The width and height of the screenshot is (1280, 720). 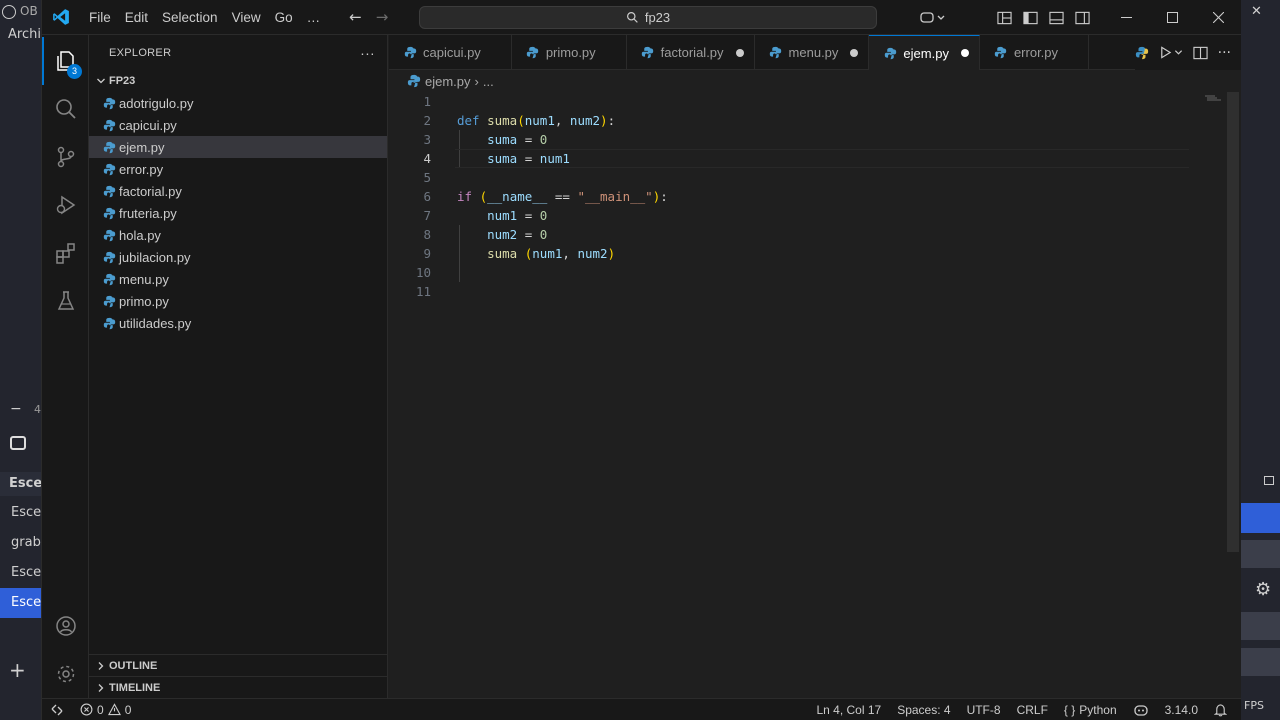 I want to click on editor-tab: primo.py, so click(x=569, y=52).